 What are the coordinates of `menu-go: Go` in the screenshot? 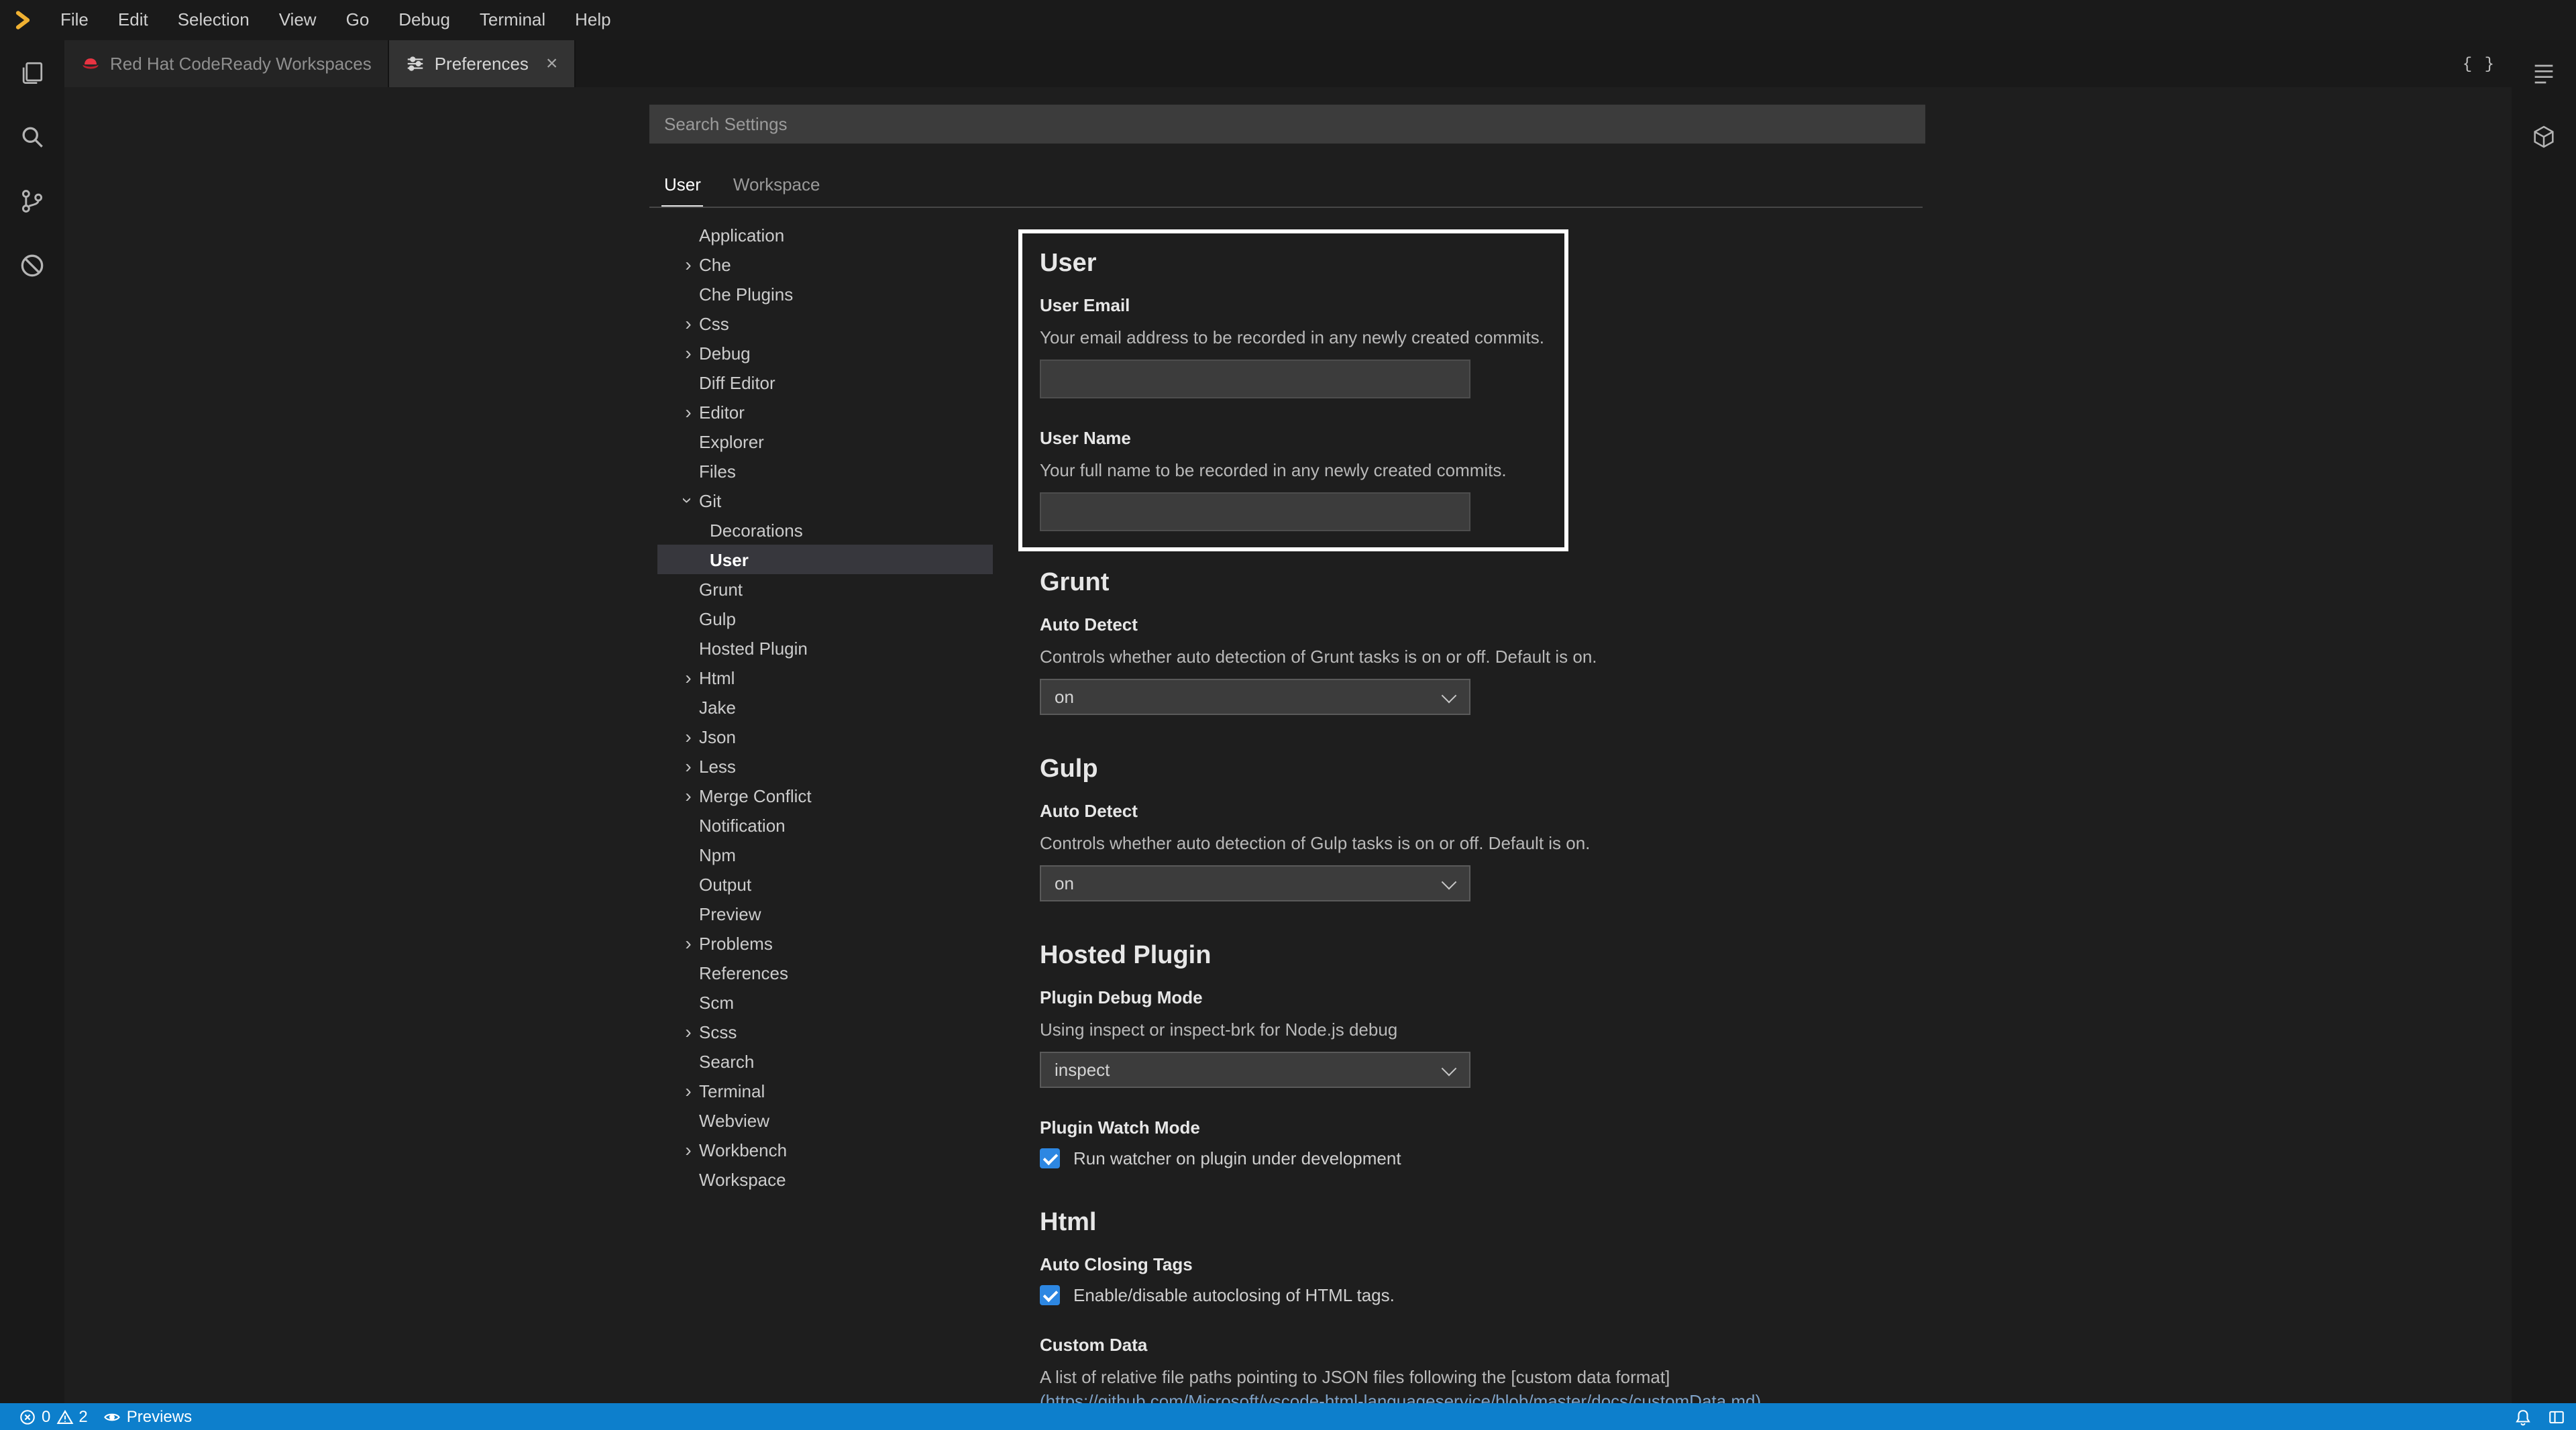 It's located at (357, 20).